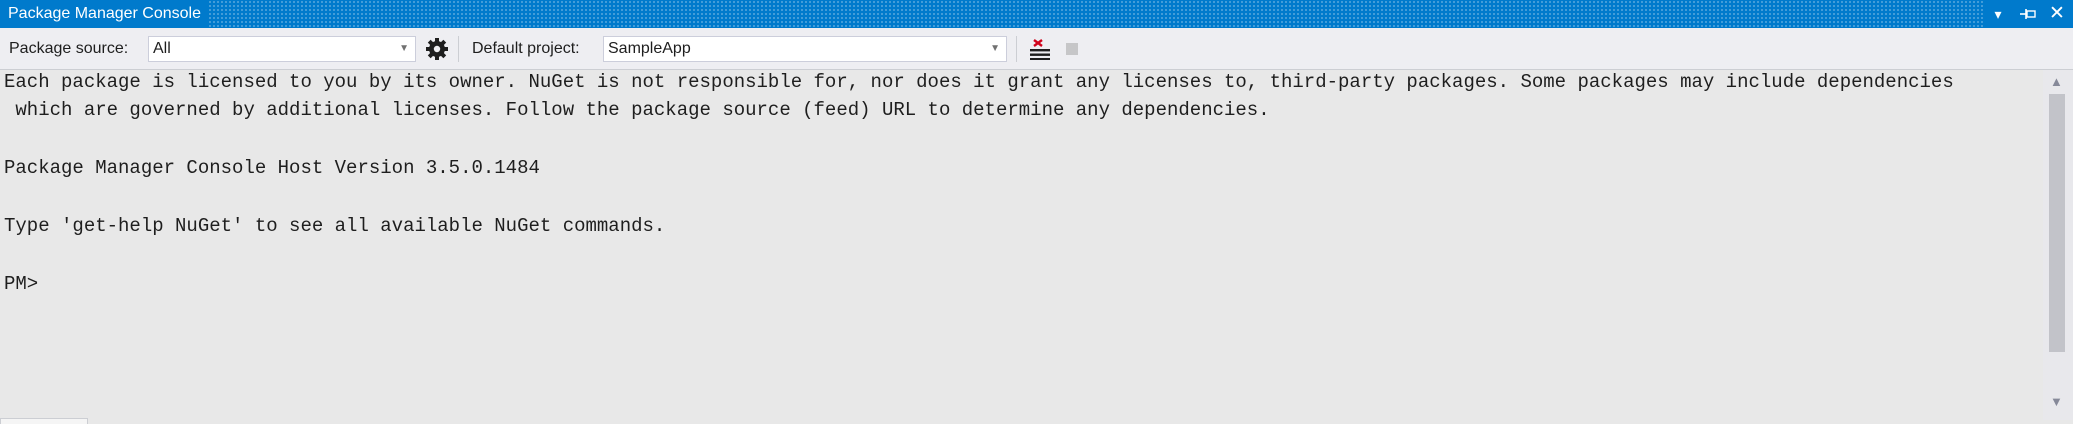 The image size is (2073, 424). What do you see at coordinates (1040, 51) in the screenshot?
I see `clear-console-icon` at bounding box center [1040, 51].